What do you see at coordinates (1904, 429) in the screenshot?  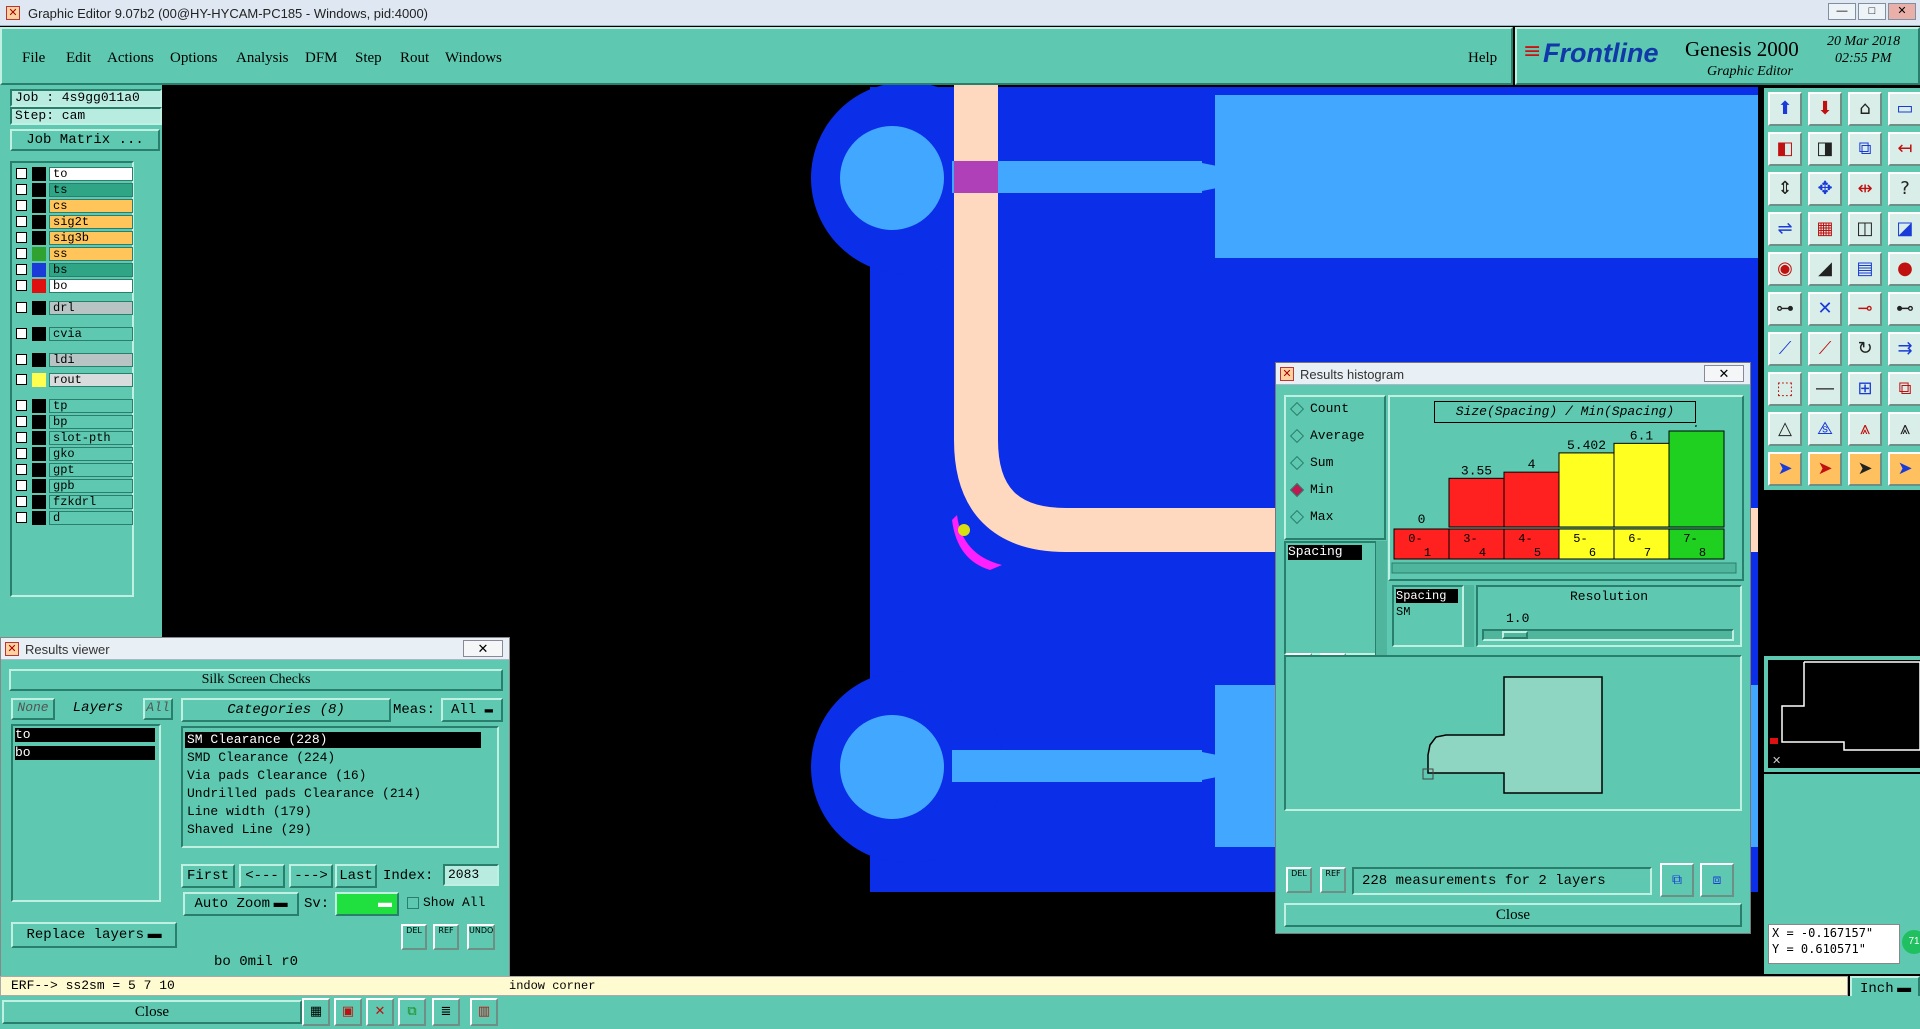 I see `tool-tri4-icon: ⩓` at bounding box center [1904, 429].